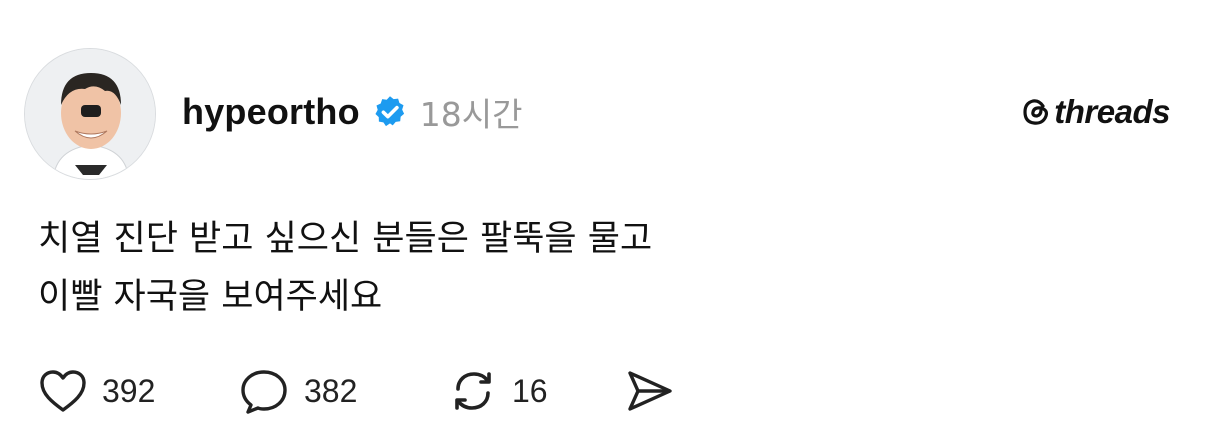 This screenshot has height=444, width=1206. I want to click on comment-button: 382, so click(343, 391).